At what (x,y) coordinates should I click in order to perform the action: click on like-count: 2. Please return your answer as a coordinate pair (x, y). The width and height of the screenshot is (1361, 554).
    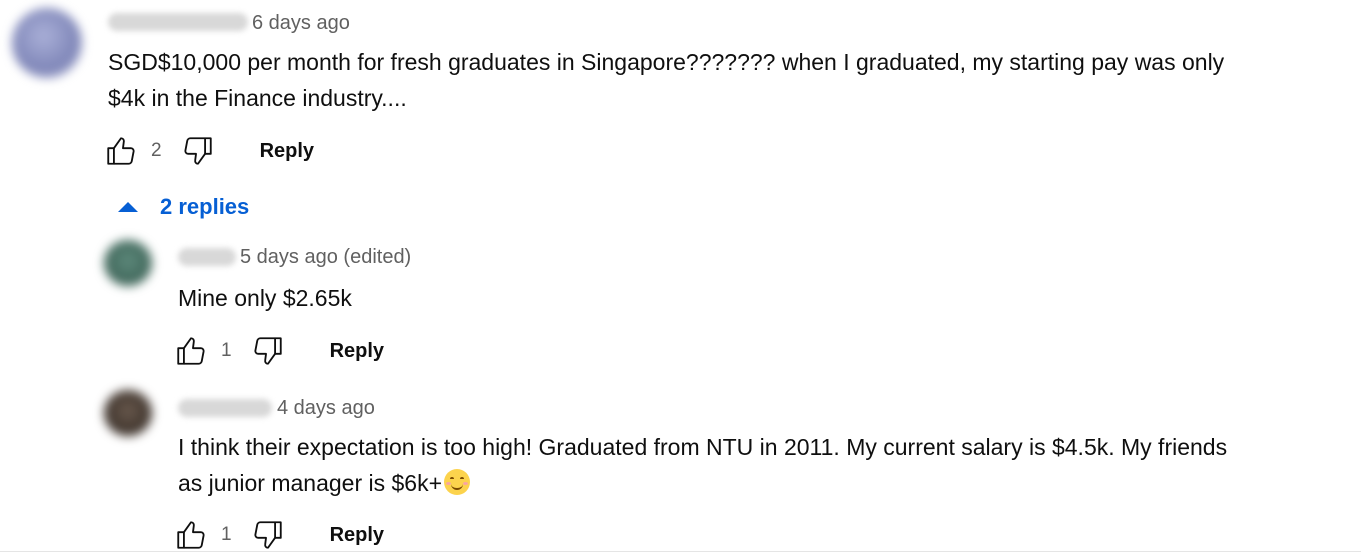
    Looking at the image, I should click on (156, 150).